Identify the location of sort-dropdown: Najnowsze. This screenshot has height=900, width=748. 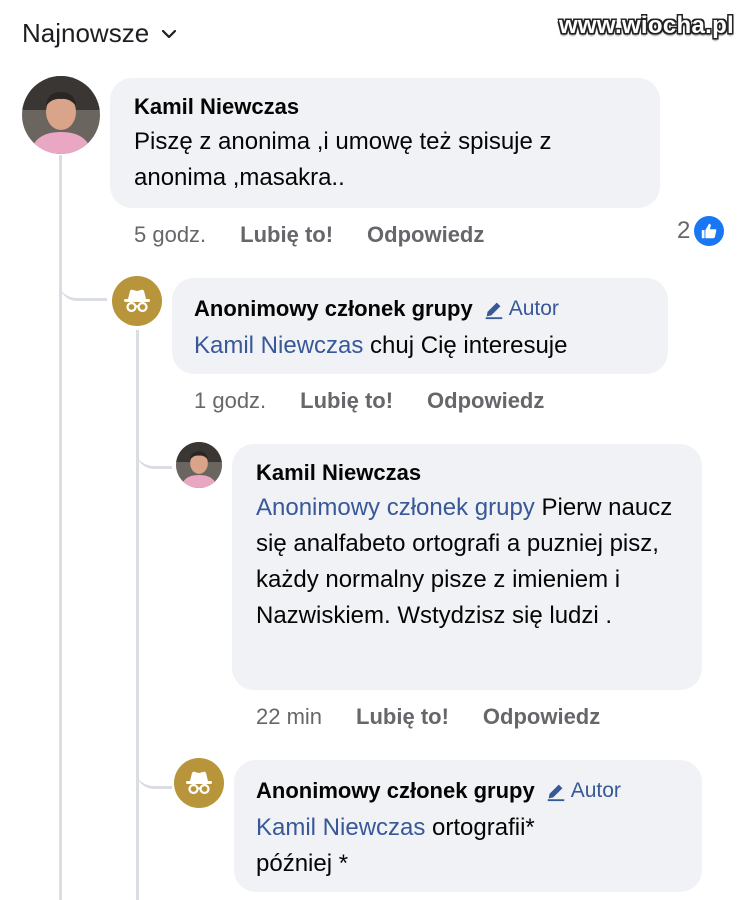
(100, 33).